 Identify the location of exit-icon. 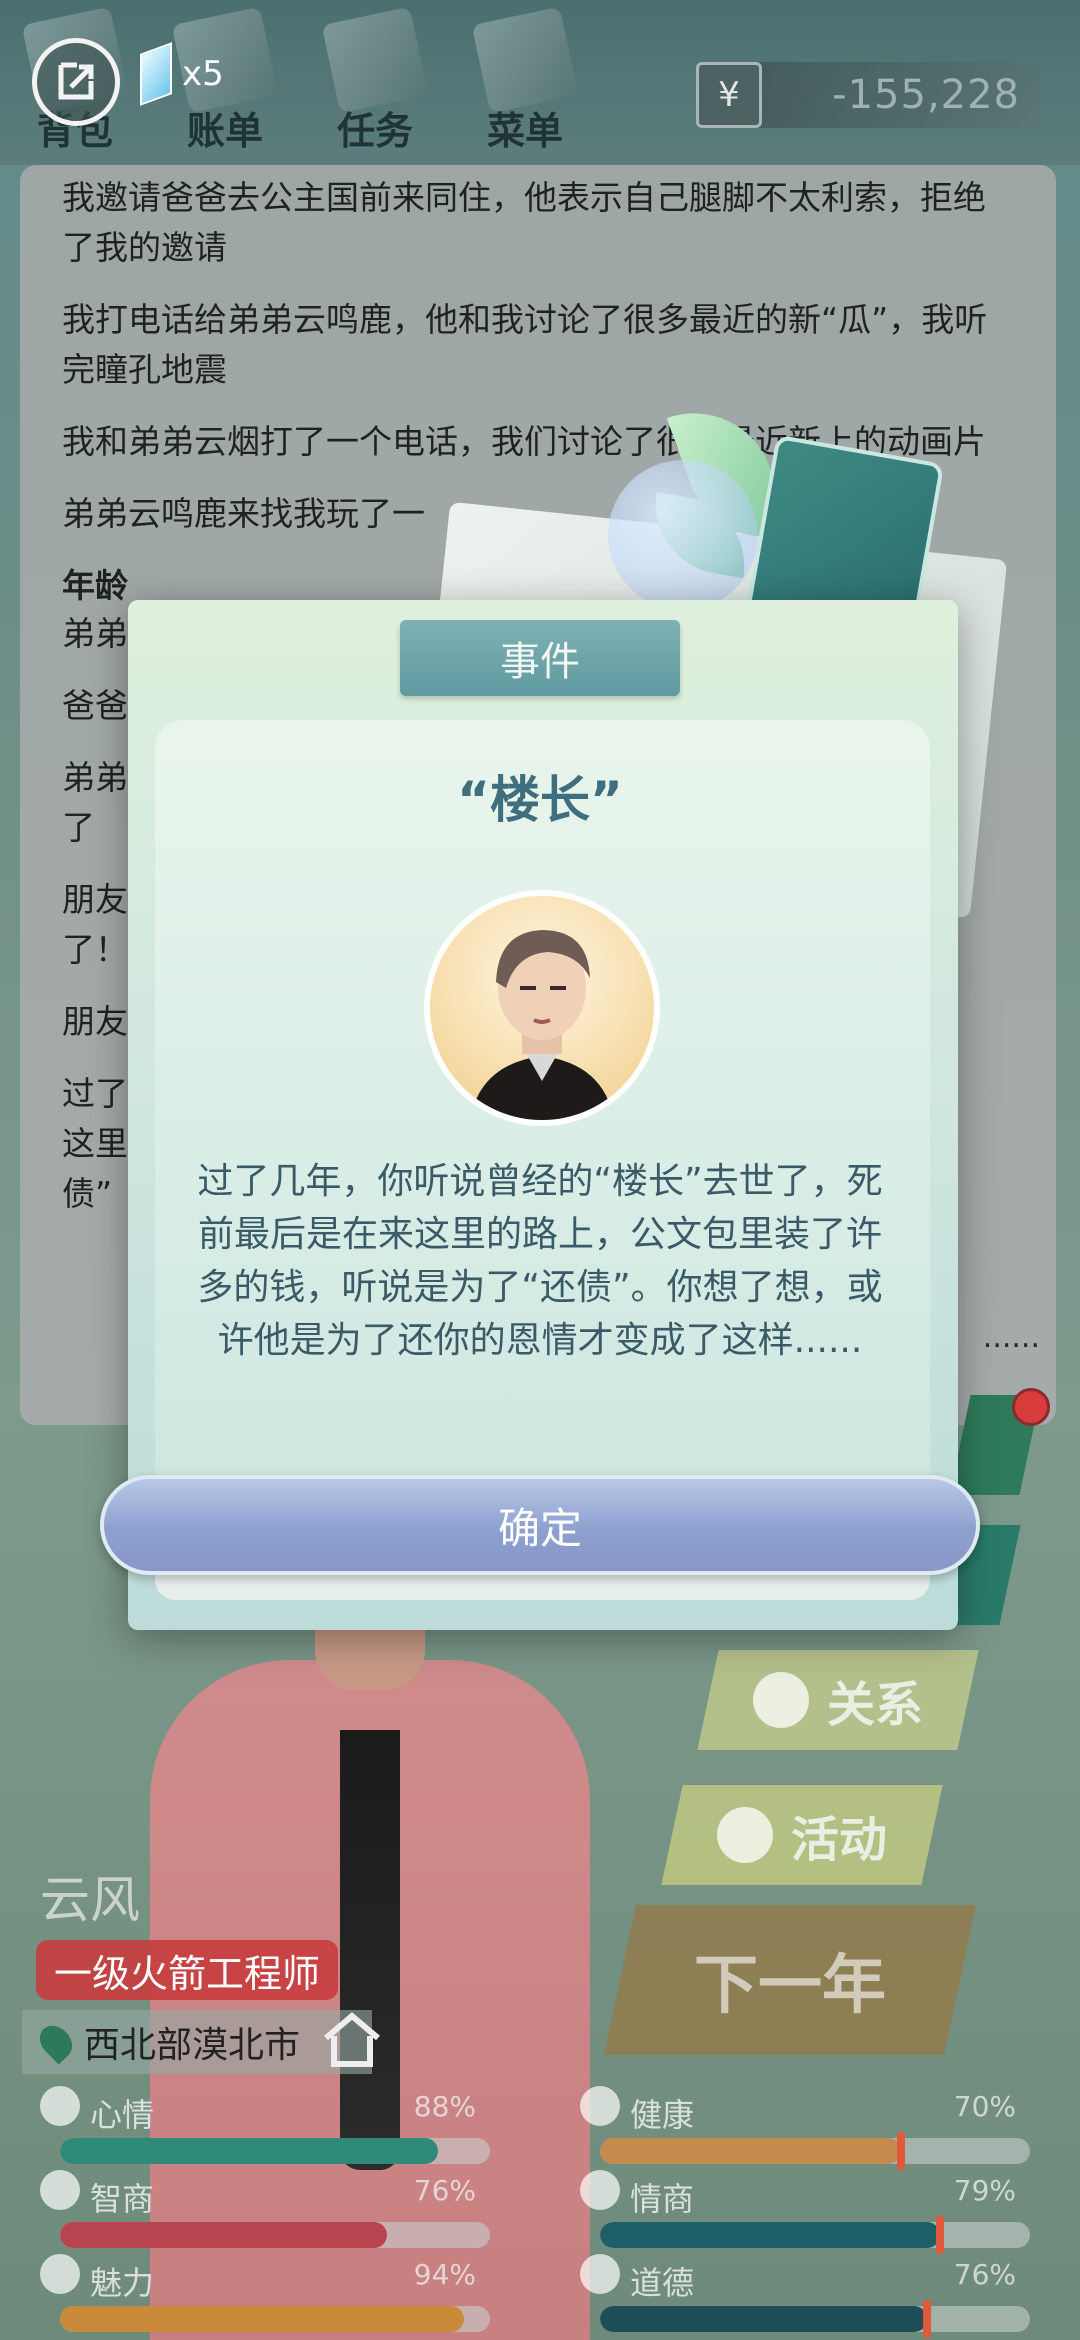
(76, 81).